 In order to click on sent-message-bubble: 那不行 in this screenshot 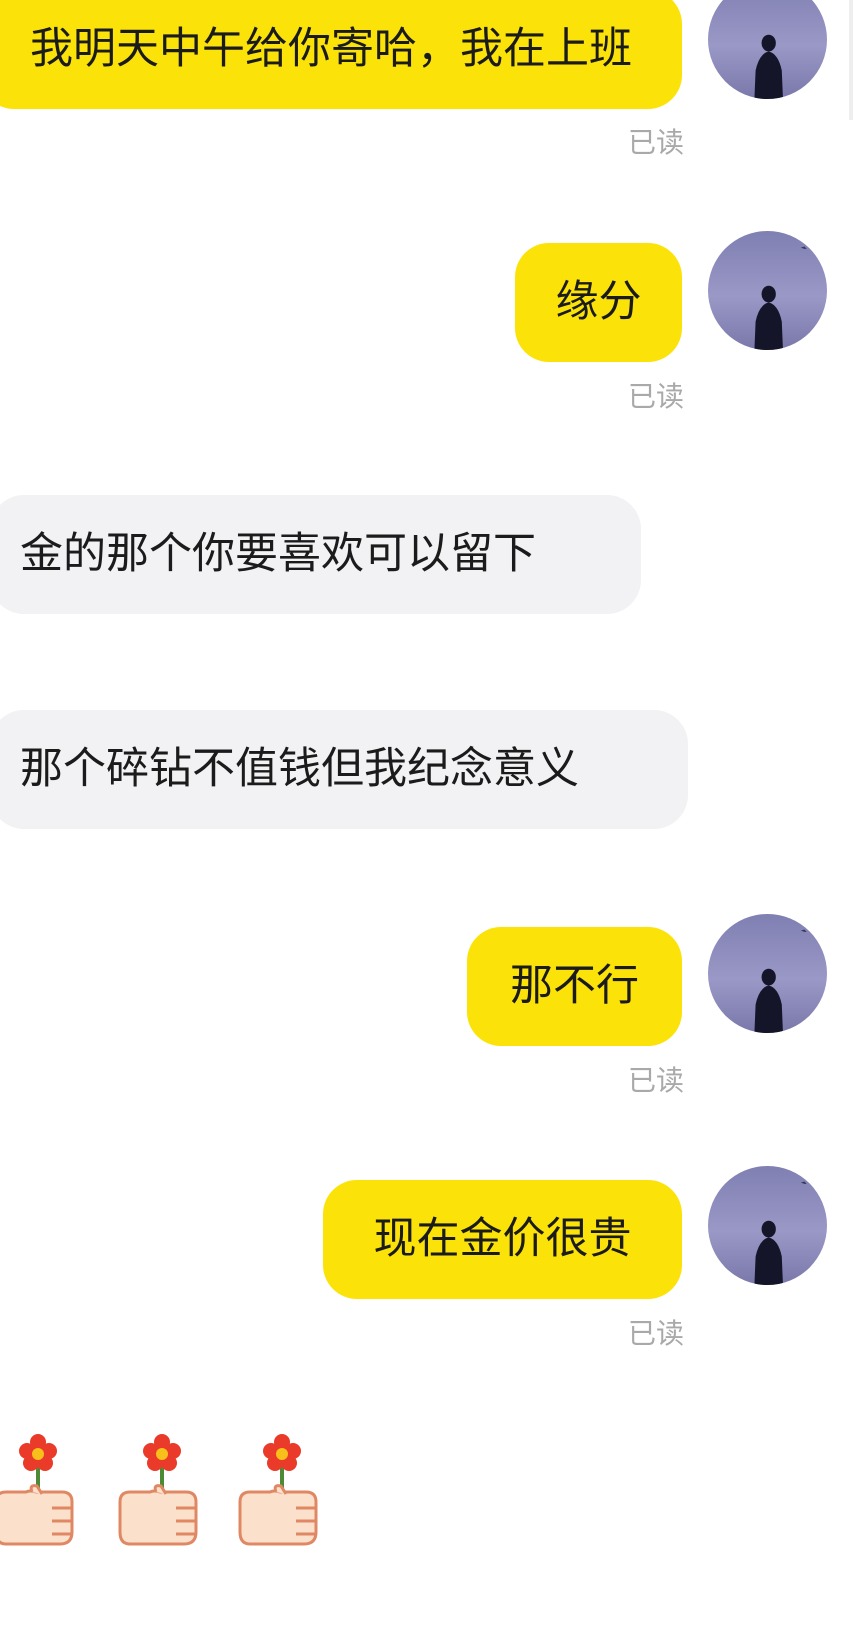, I will do `click(574, 986)`.